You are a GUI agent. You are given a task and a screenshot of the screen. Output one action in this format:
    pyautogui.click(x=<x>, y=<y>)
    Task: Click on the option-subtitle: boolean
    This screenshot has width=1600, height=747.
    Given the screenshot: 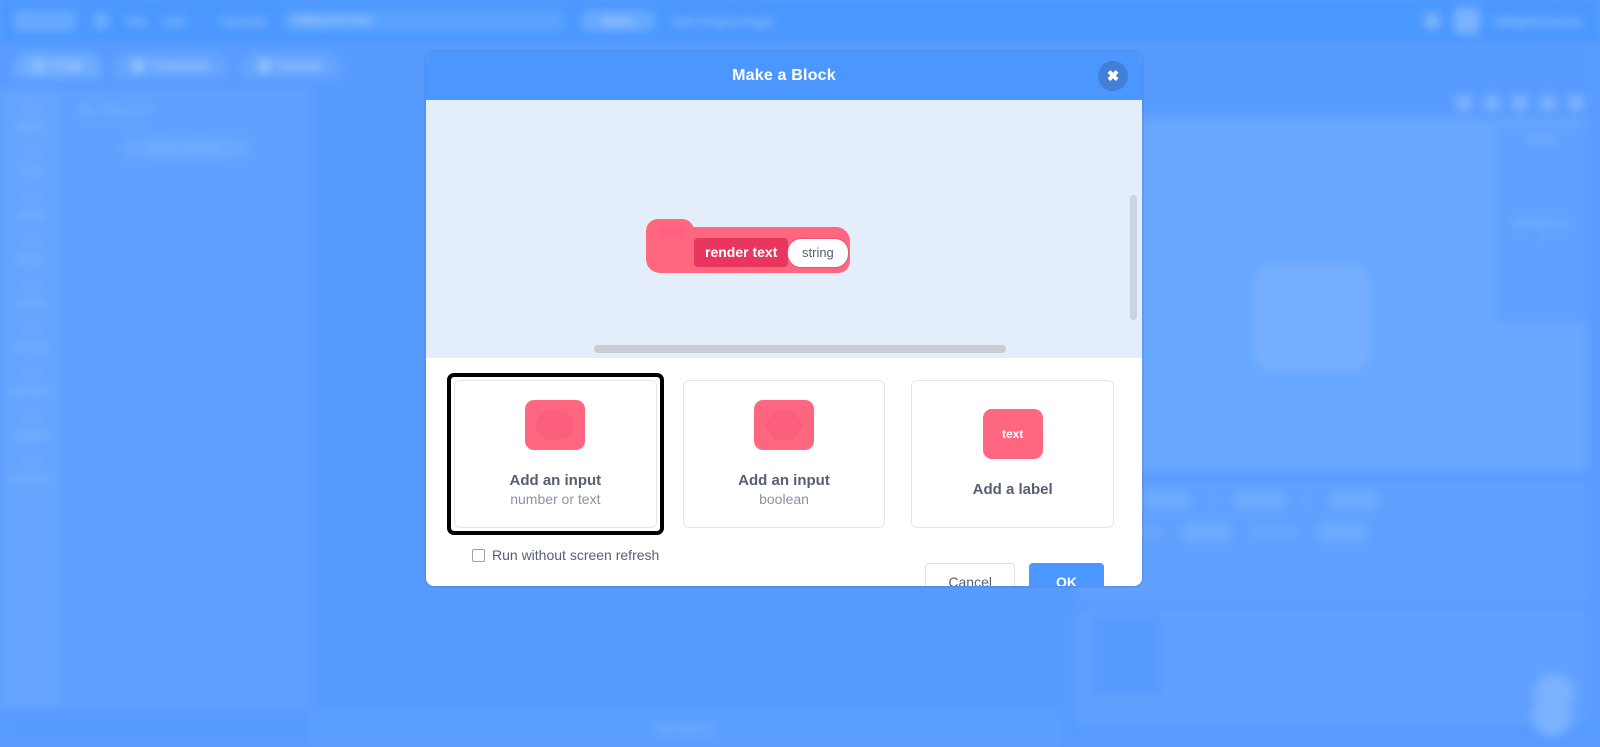 What is the action you would take?
    pyautogui.click(x=784, y=499)
    